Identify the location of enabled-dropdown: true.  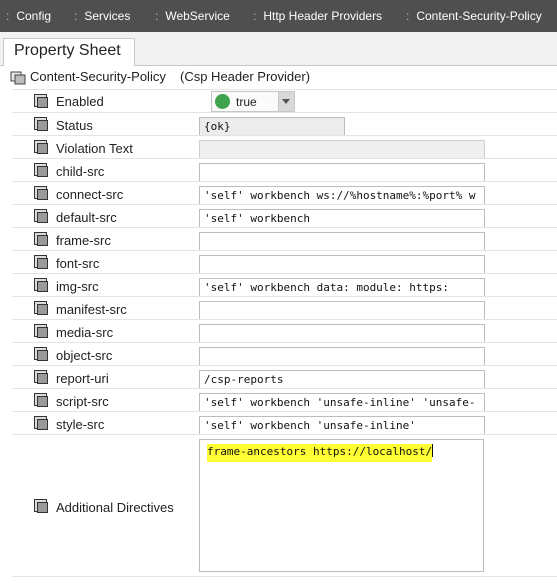
(253, 101).